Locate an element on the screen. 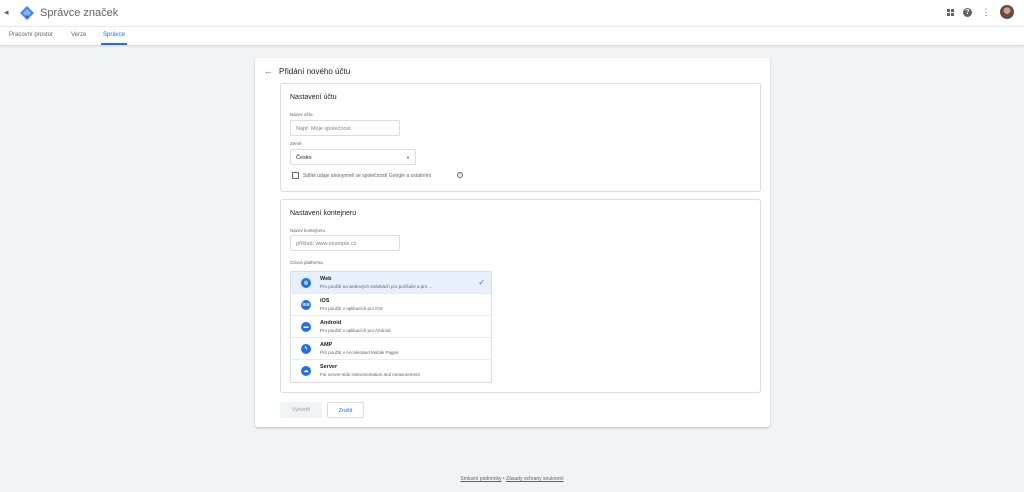  help-circle-icon: ? is located at coordinates (460, 175).